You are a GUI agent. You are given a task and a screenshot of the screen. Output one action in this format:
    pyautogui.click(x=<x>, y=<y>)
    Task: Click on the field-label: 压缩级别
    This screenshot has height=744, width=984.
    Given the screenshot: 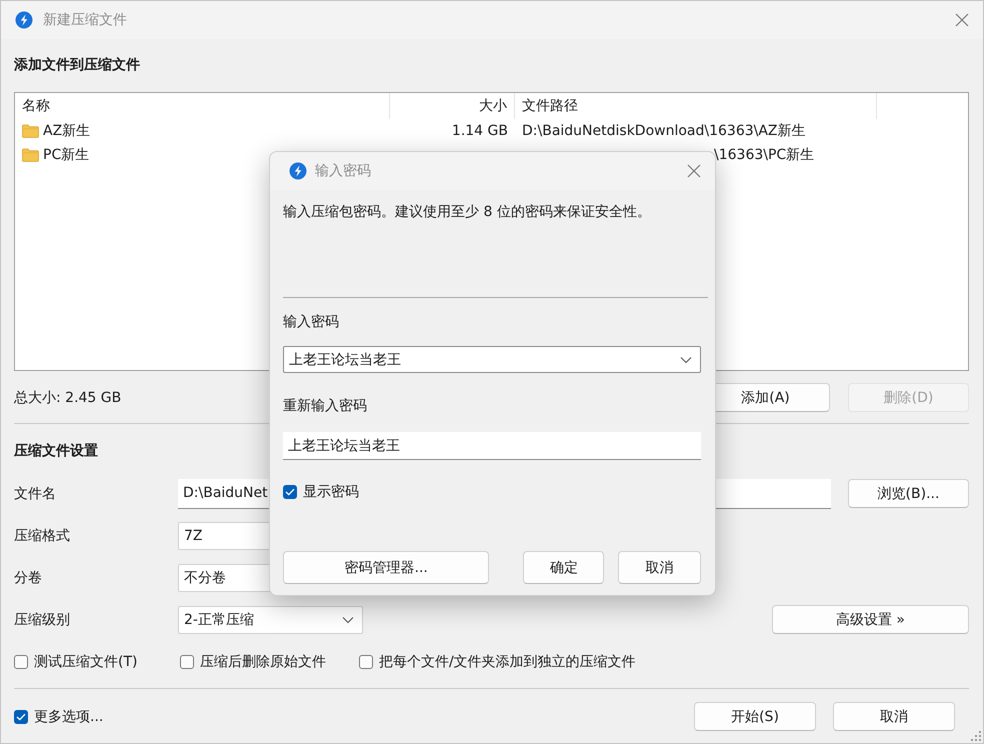 What is the action you would take?
    pyautogui.click(x=42, y=619)
    